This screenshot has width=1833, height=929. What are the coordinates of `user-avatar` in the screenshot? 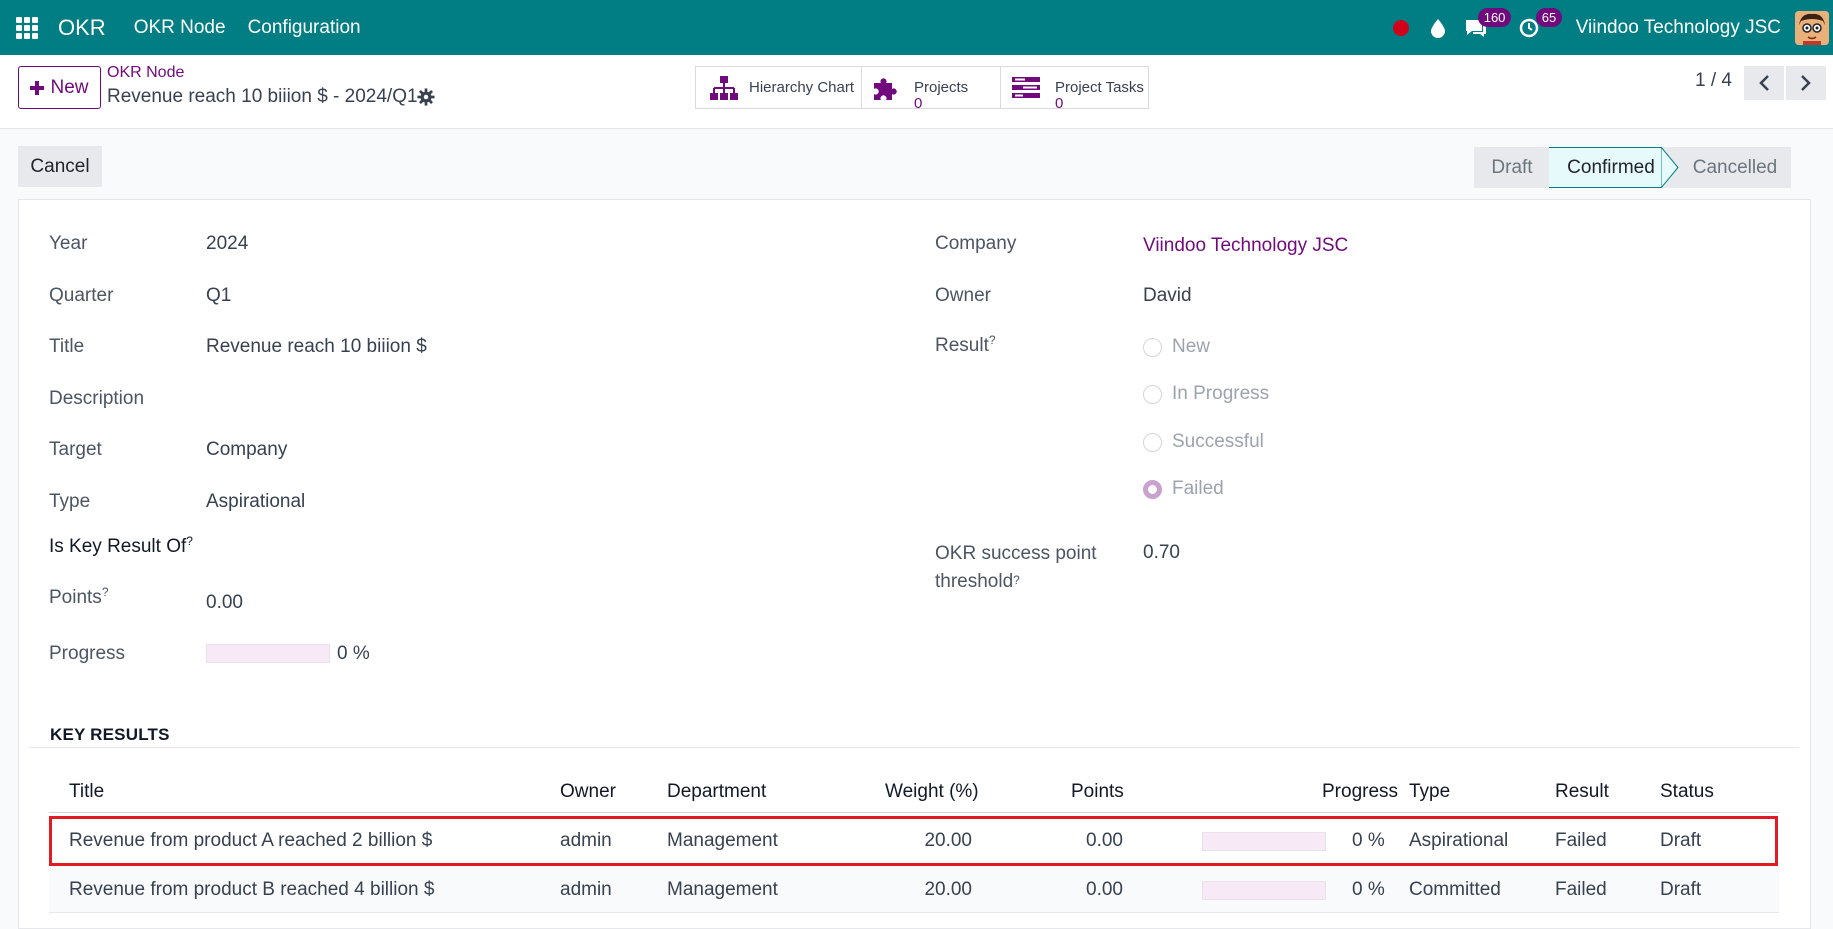 It's located at (1812, 27).